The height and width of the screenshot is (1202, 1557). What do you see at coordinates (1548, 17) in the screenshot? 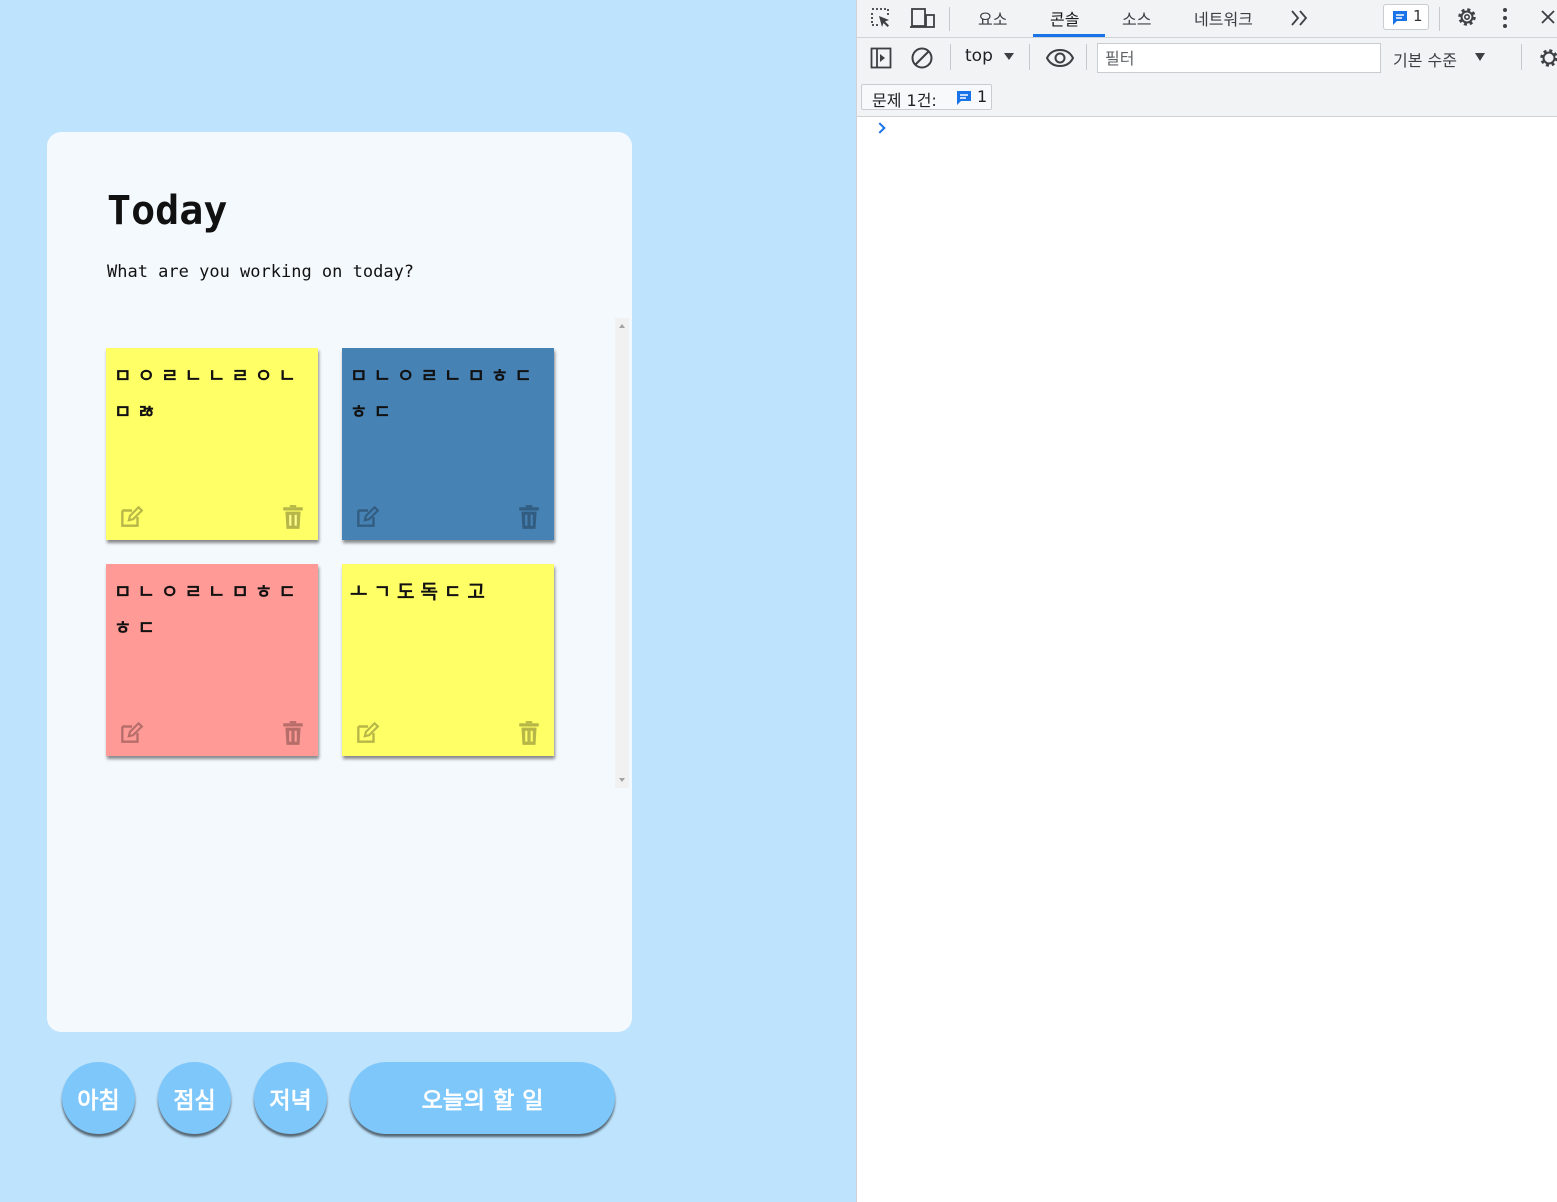
I see `close-icon` at bounding box center [1548, 17].